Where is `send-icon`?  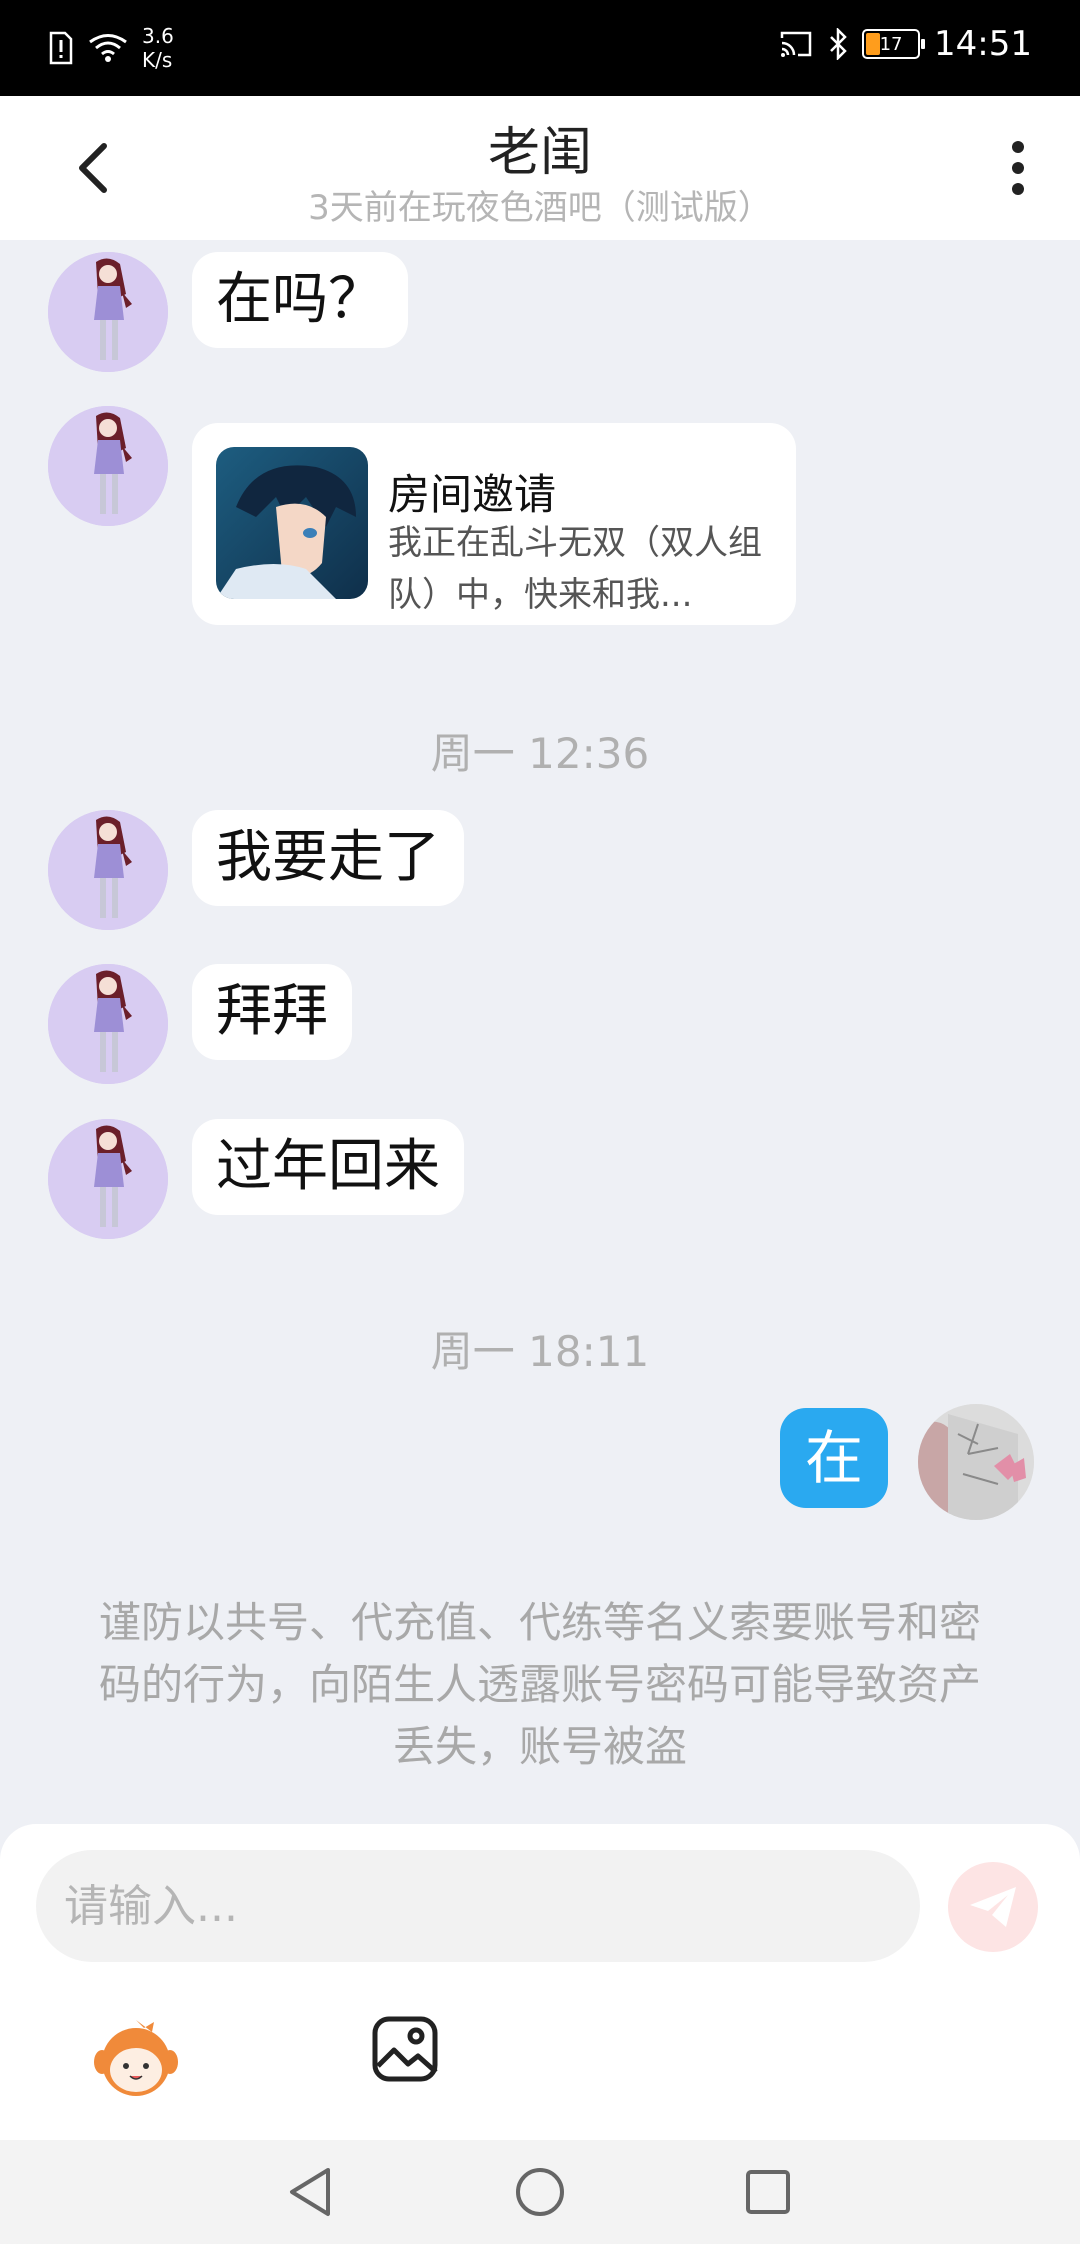
send-icon is located at coordinates (993, 1907).